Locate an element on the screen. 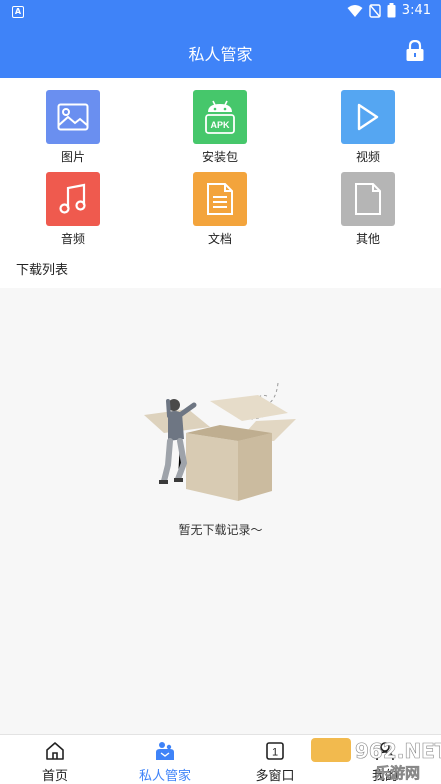 The height and width of the screenshot is (784, 441). signal-off-icon is located at coordinates (375, 10).